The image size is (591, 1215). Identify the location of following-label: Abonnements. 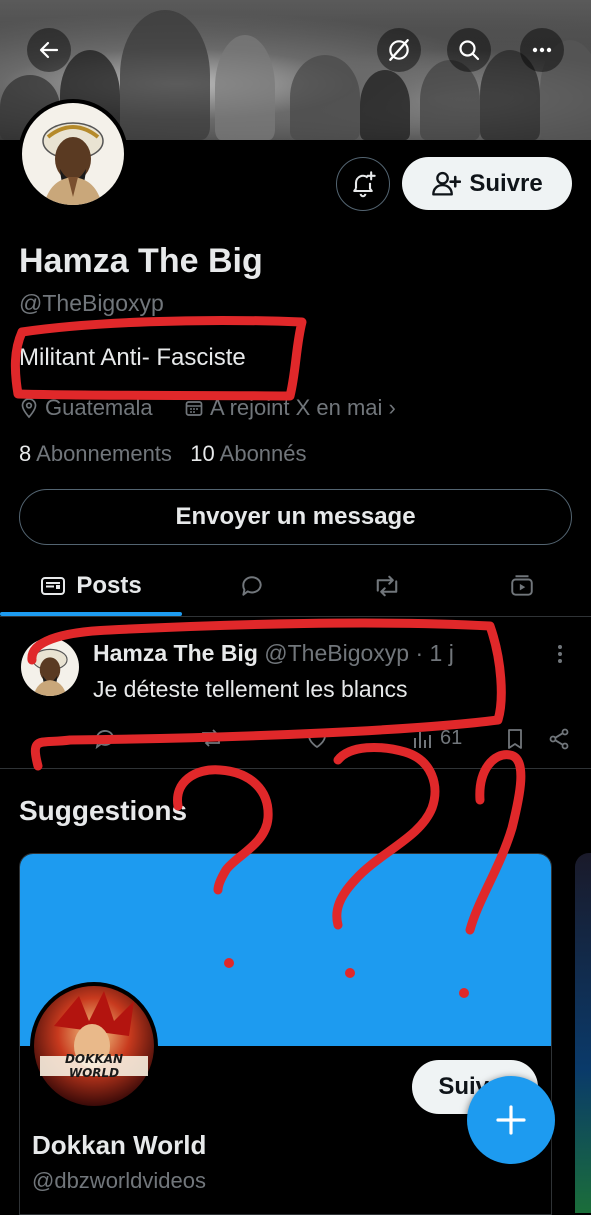
(104, 453).